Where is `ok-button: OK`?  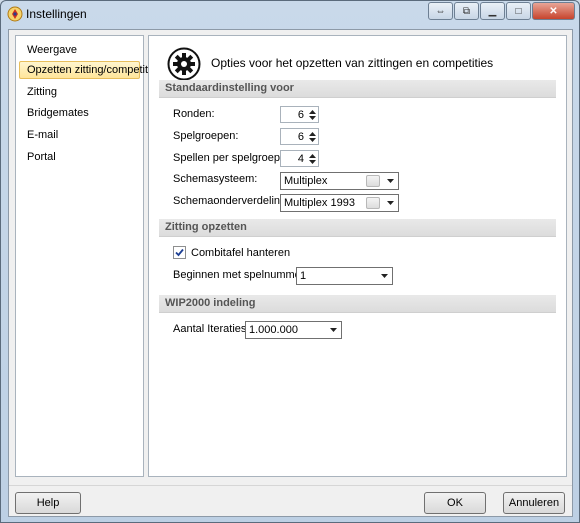 ok-button: OK is located at coordinates (455, 503).